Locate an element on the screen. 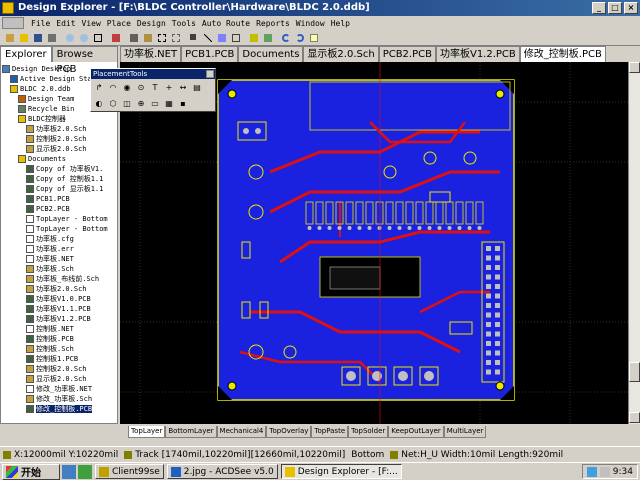  cut-icon is located at coordinates (134, 38).